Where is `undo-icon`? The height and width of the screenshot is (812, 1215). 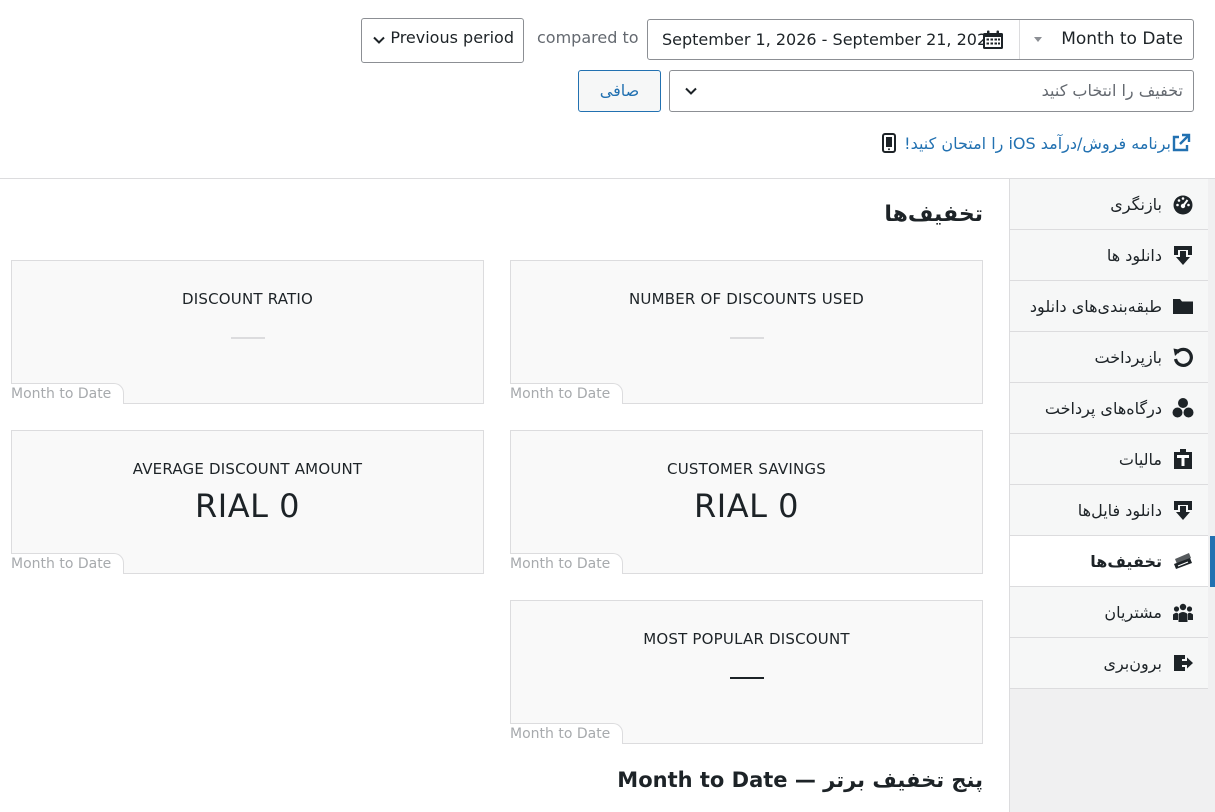
undo-icon is located at coordinates (1183, 357).